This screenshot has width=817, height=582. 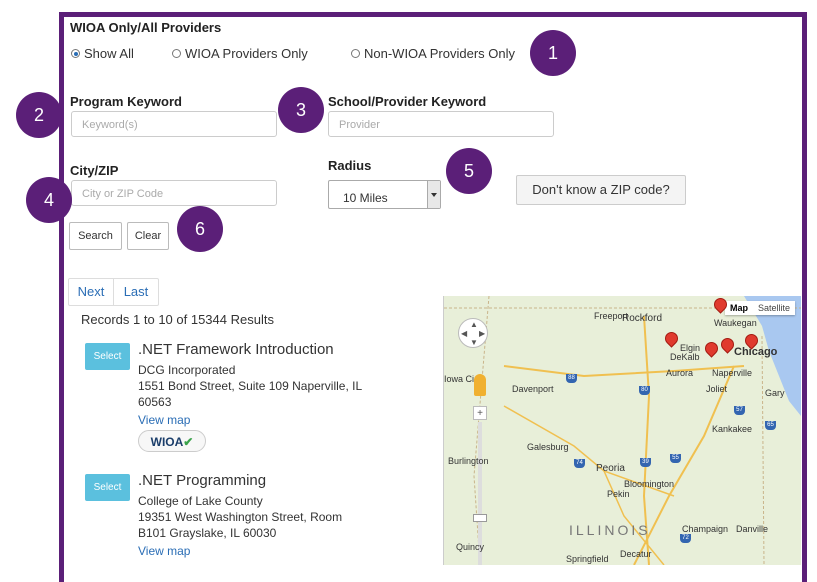 What do you see at coordinates (685, 357) in the screenshot?
I see `map-city: DeKalb` at bounding box center [685, 357].